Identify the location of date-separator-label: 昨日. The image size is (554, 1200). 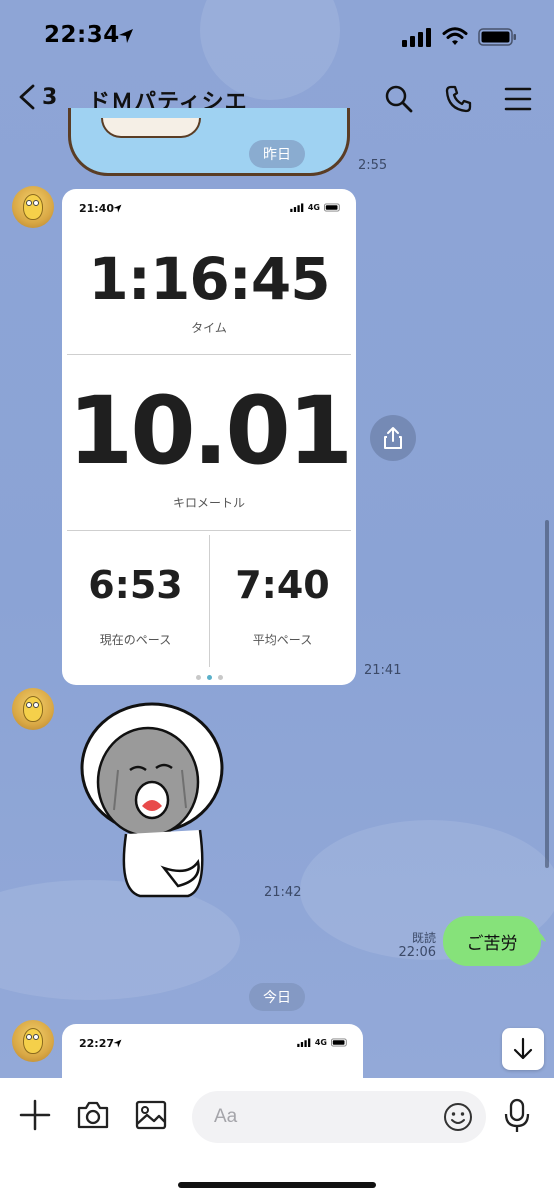
(277, 155).